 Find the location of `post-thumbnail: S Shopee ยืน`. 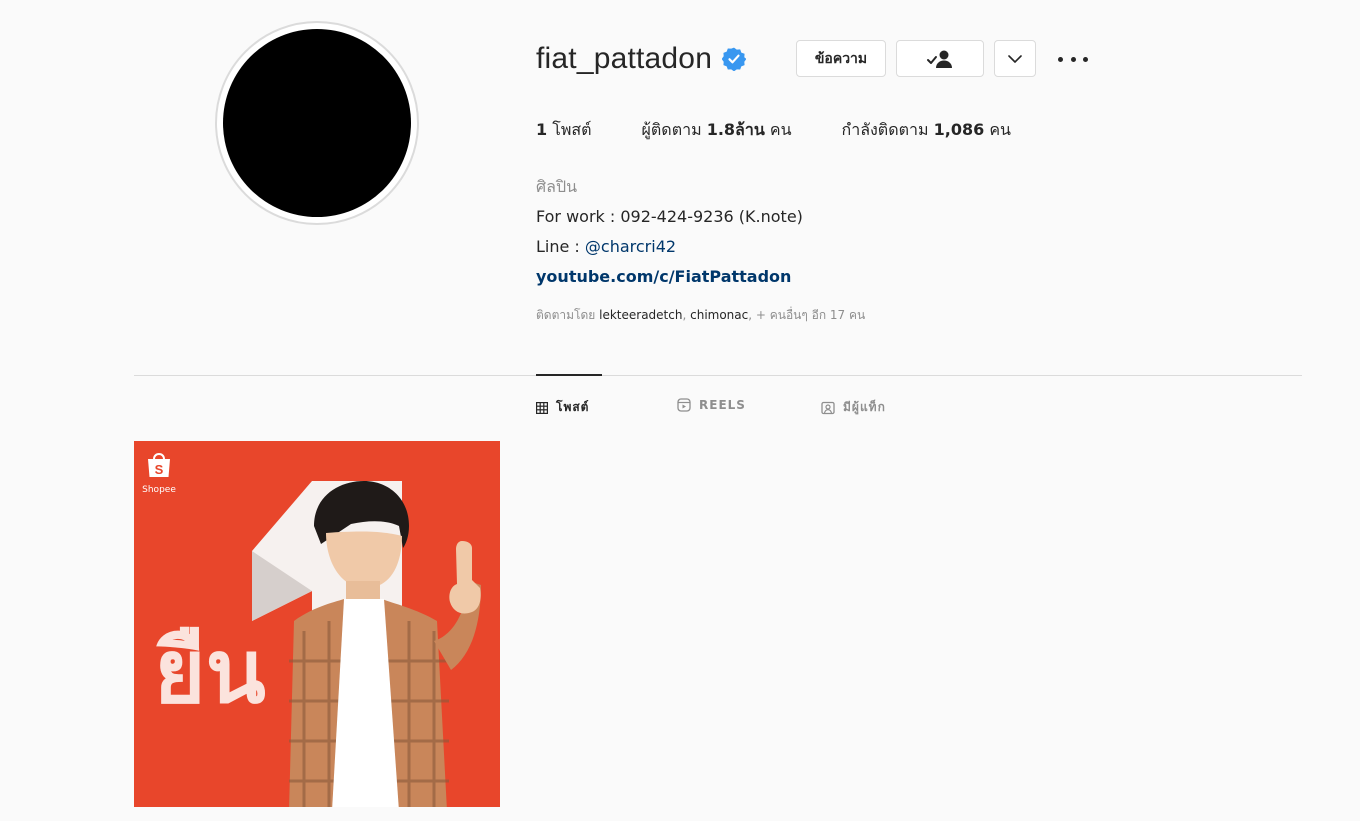

post-thumbnail: S Shopee ยืน is located at coordinates (317, 624).